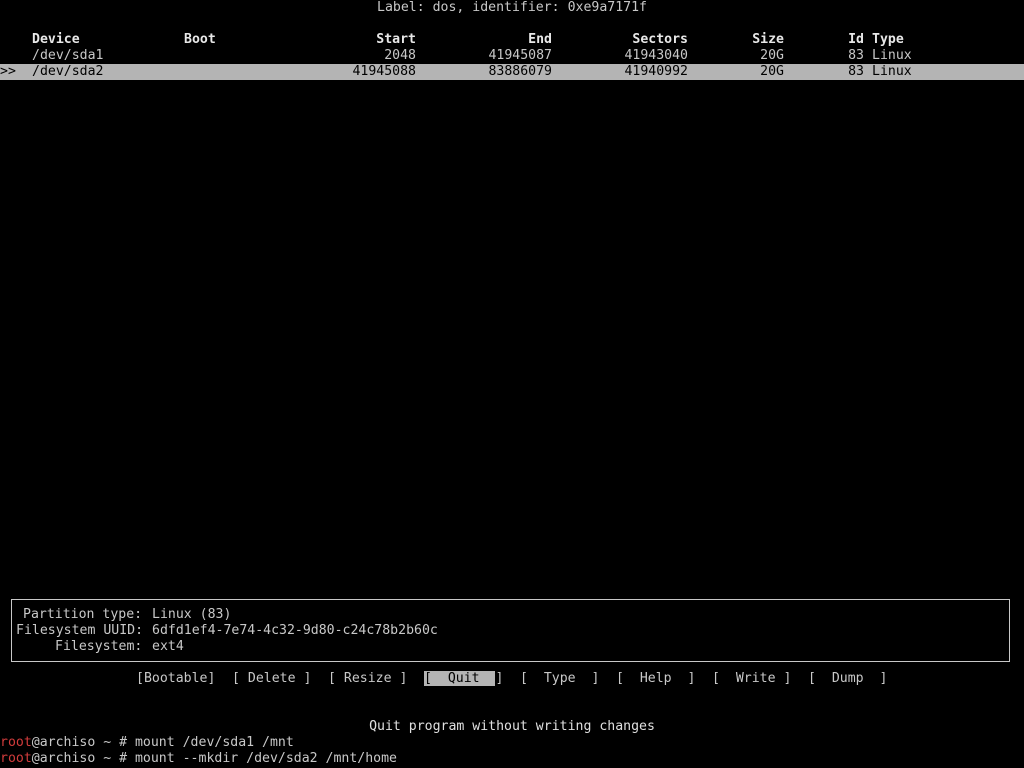  Describe the element at coordinates (265, 758) in the screenshot. I see `shell-command: mount --mkdir /dev/sda2 /mnt/home` at that location.